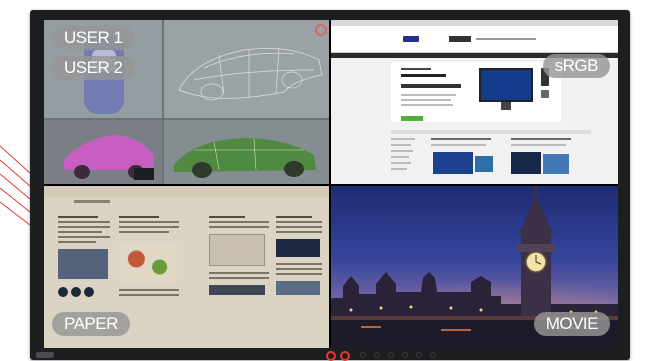  I want to click on mode-label-user2: USER 2, so click(93, 68).